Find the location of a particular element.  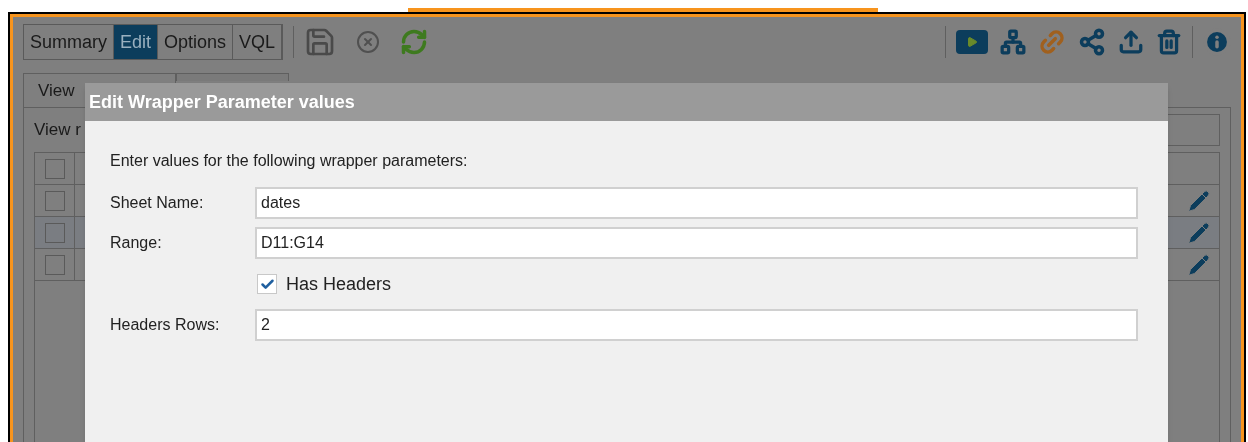

instruction-text: Enter values for the following wrapper parameters: is located at coordinates (289, 161).